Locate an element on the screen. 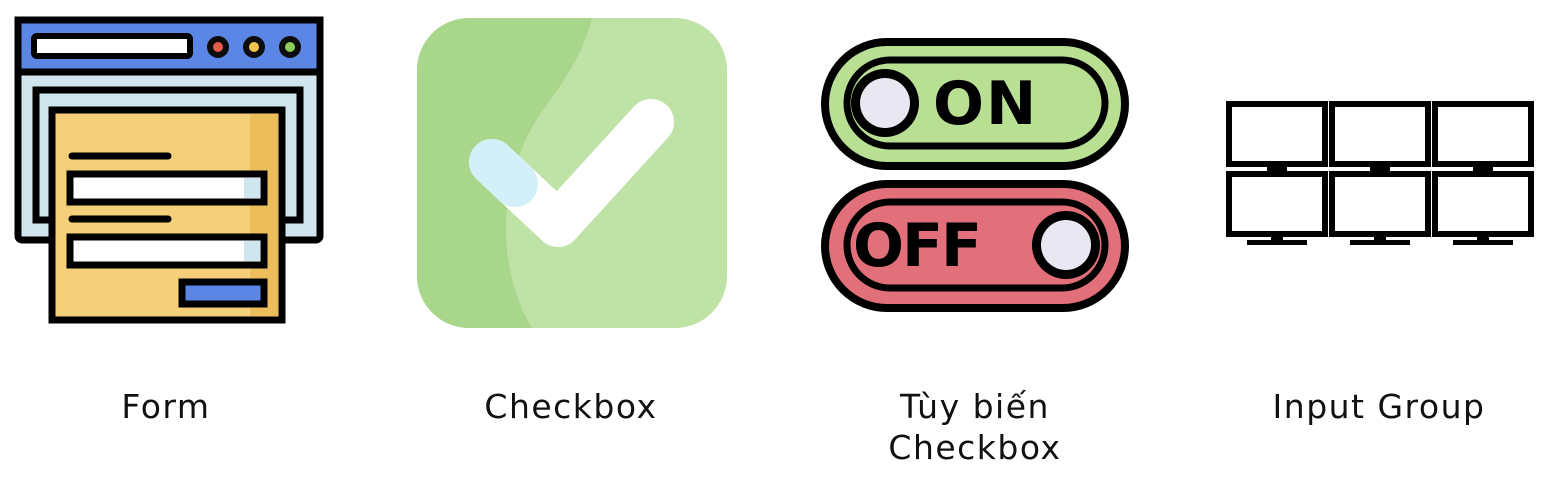 The image size is (1560, 492). toggle-on-text: ON is located at coordinates (986, 104).